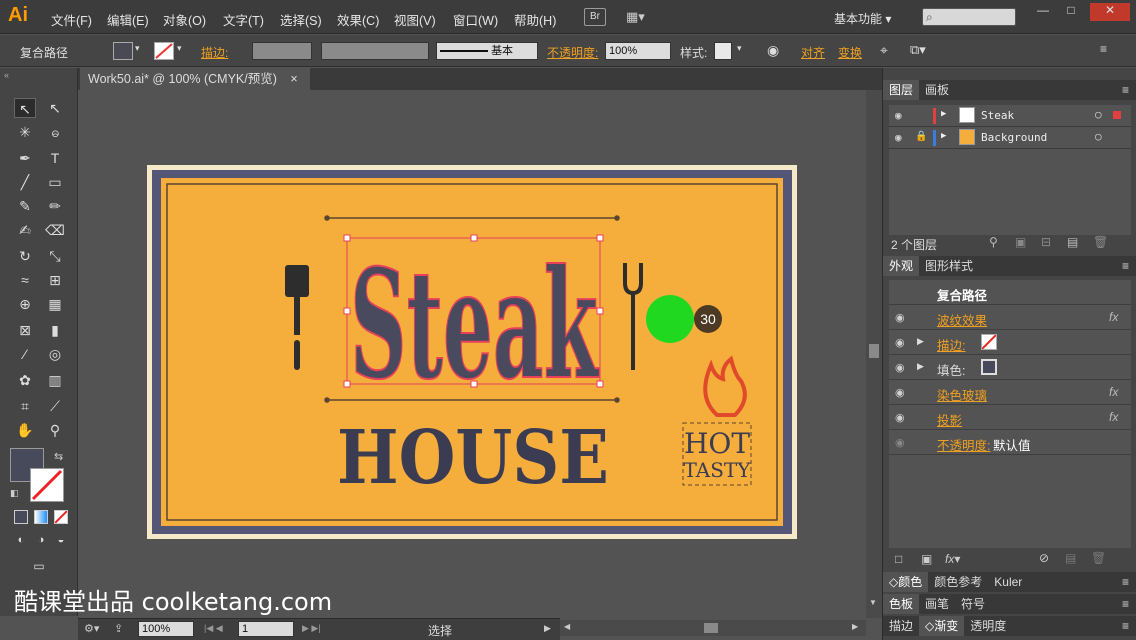 Image resolution: width=1136 pixels, height=640 pixels. I want to click on effect-stained-glass: 染色玻璃, so click(962, 394).